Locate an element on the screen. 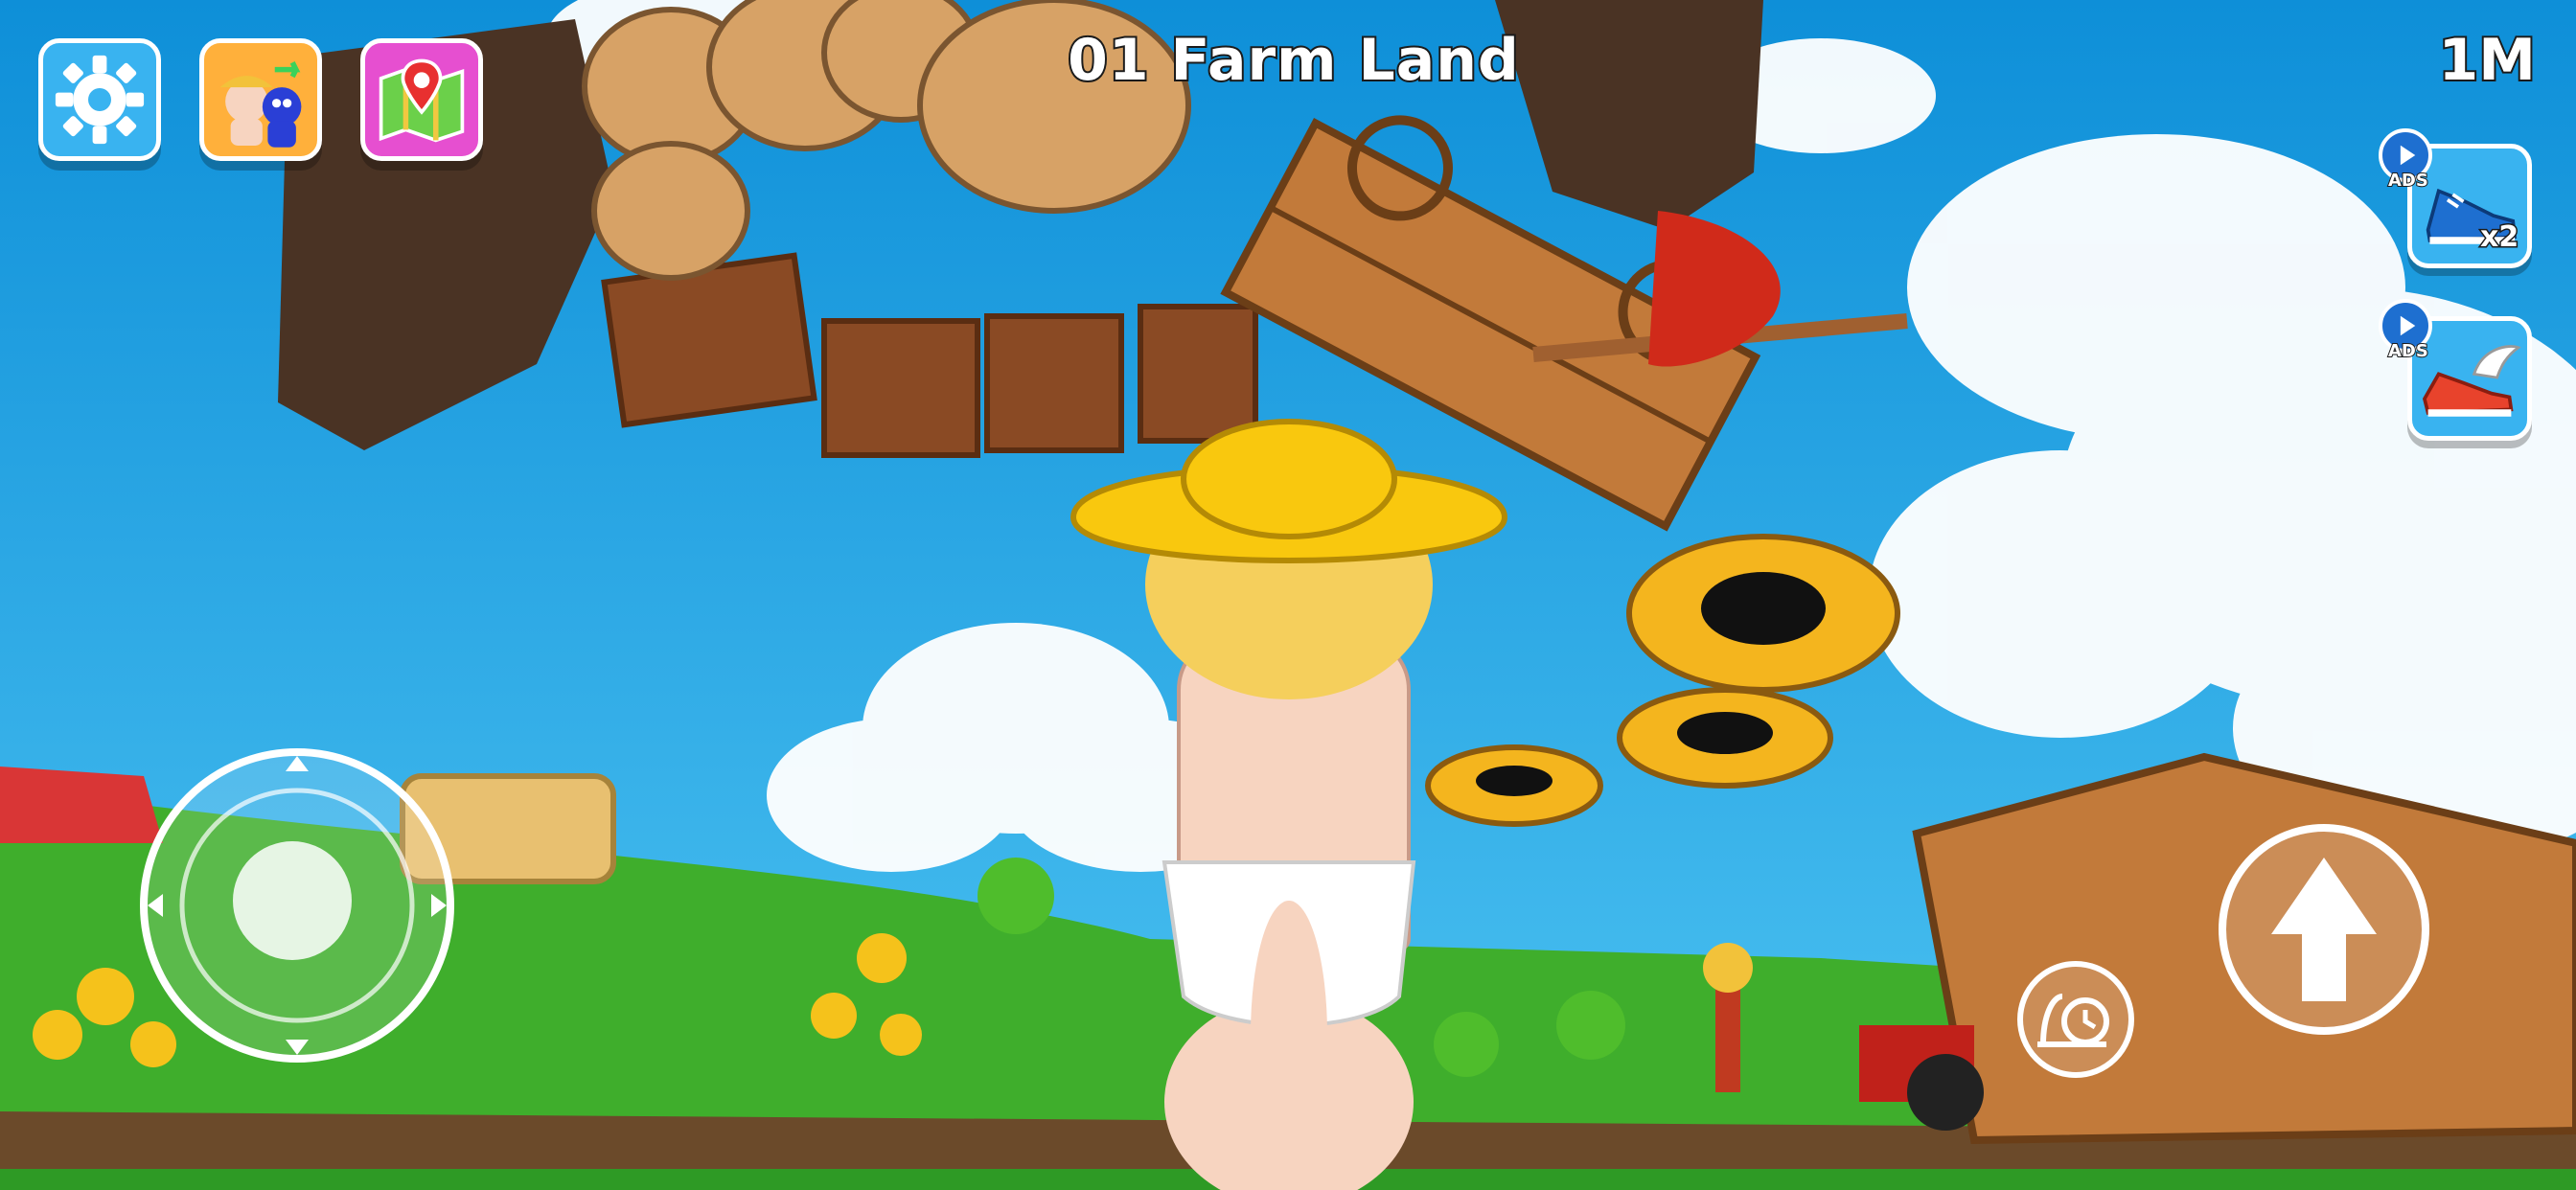  slow-motion-button is located at coordinates (2075, 1019).